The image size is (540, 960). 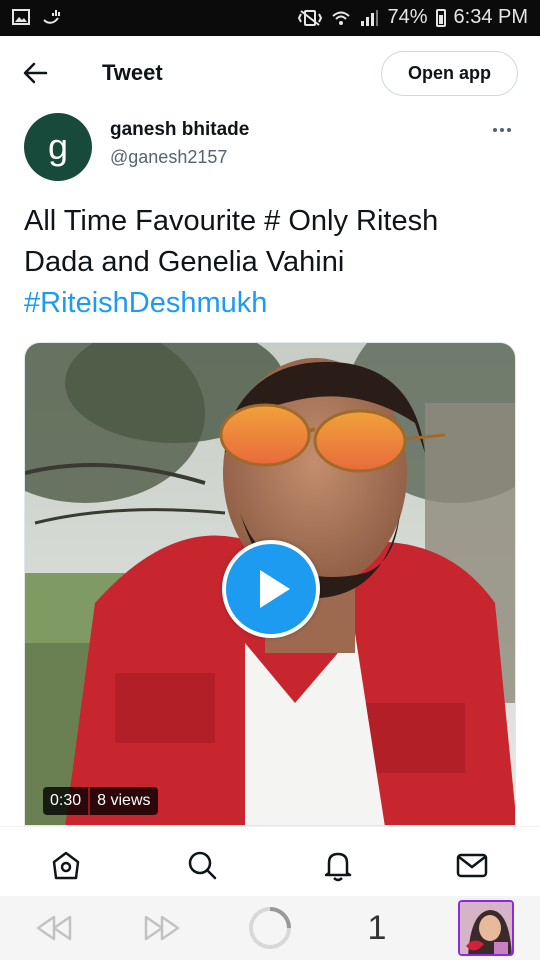 I want to click on loading-spinner-icon, so click(x=270, y=928).